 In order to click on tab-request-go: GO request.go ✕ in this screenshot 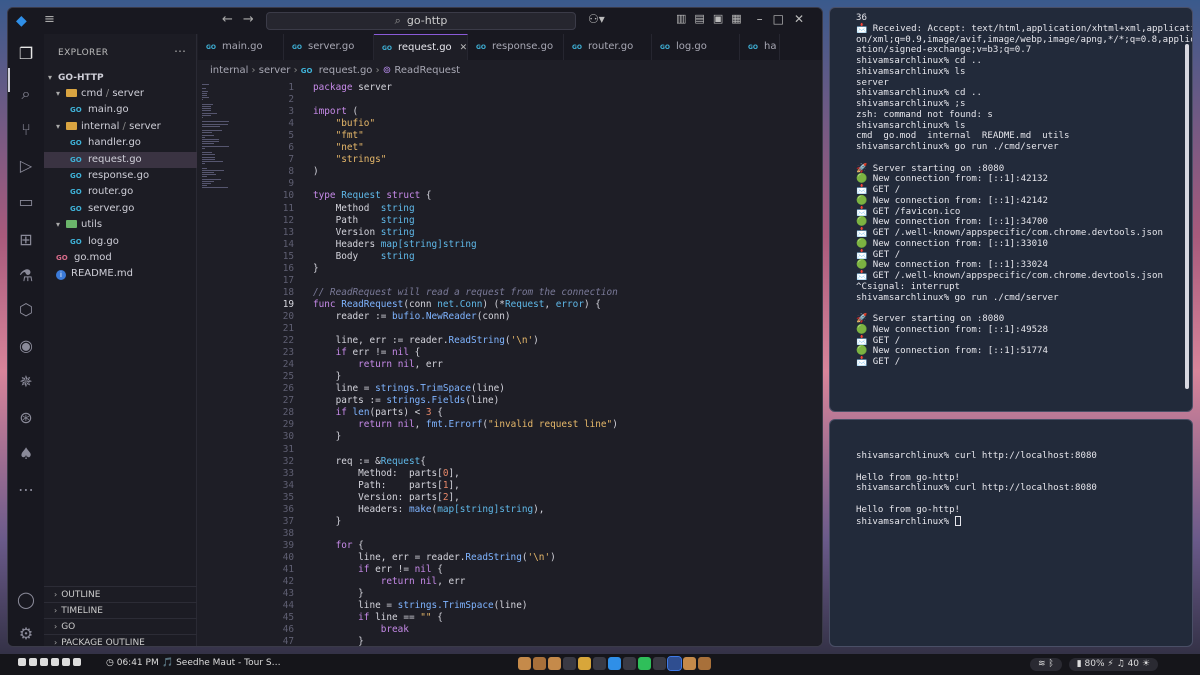, I will do `click(421, 47)`.